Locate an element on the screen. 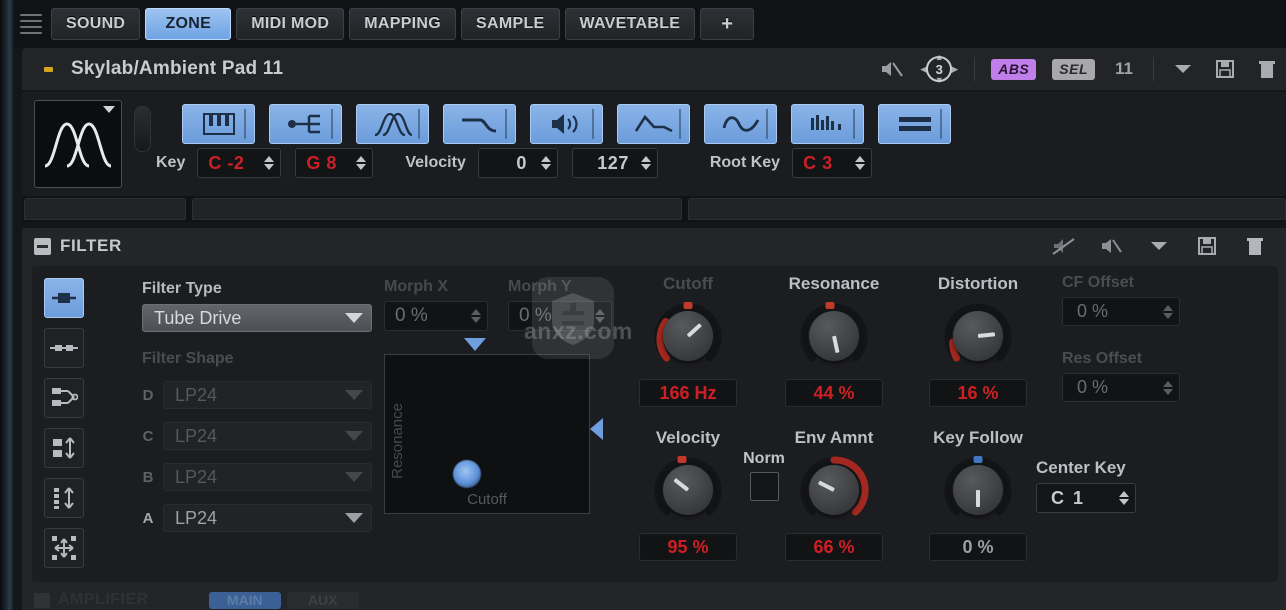 The image size is (1286, 610). xypad-handle is located at coordinates (467, 474).